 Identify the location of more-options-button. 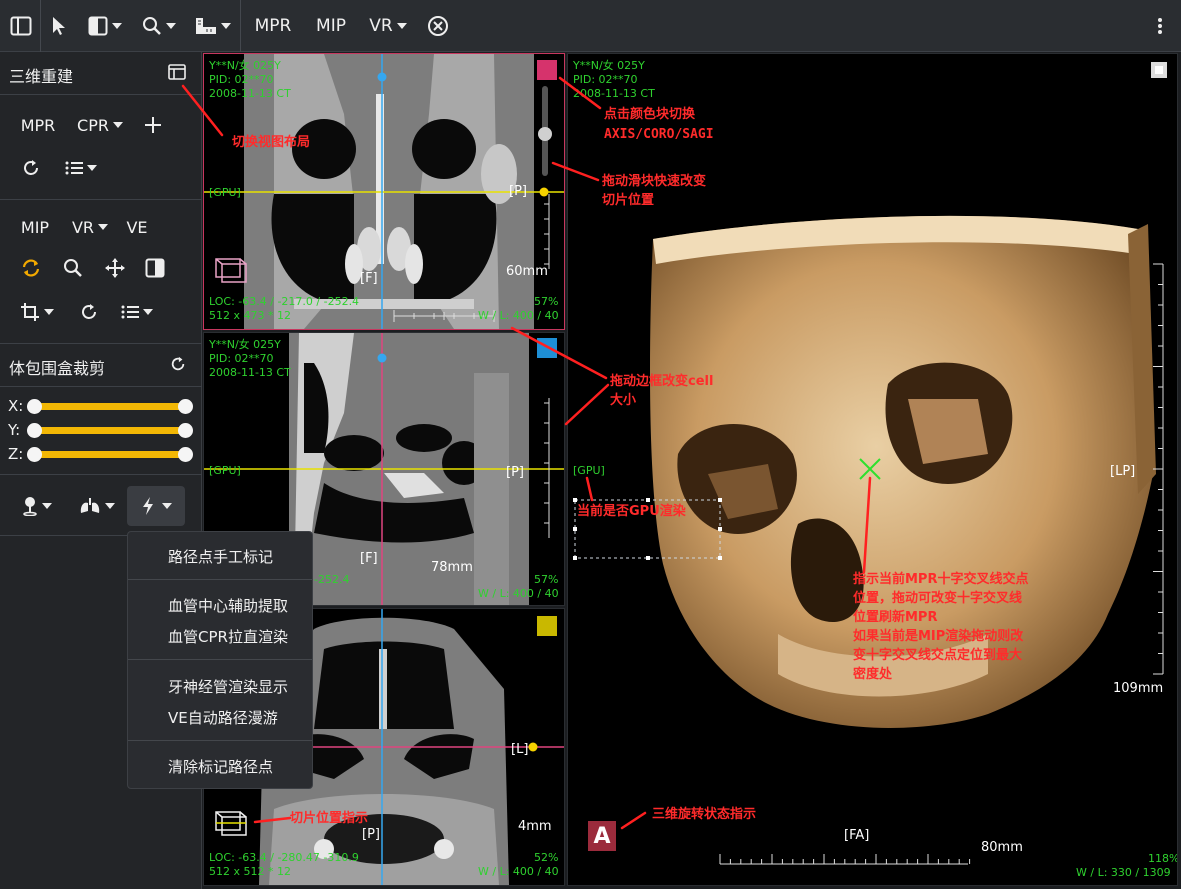
(1160, 26).